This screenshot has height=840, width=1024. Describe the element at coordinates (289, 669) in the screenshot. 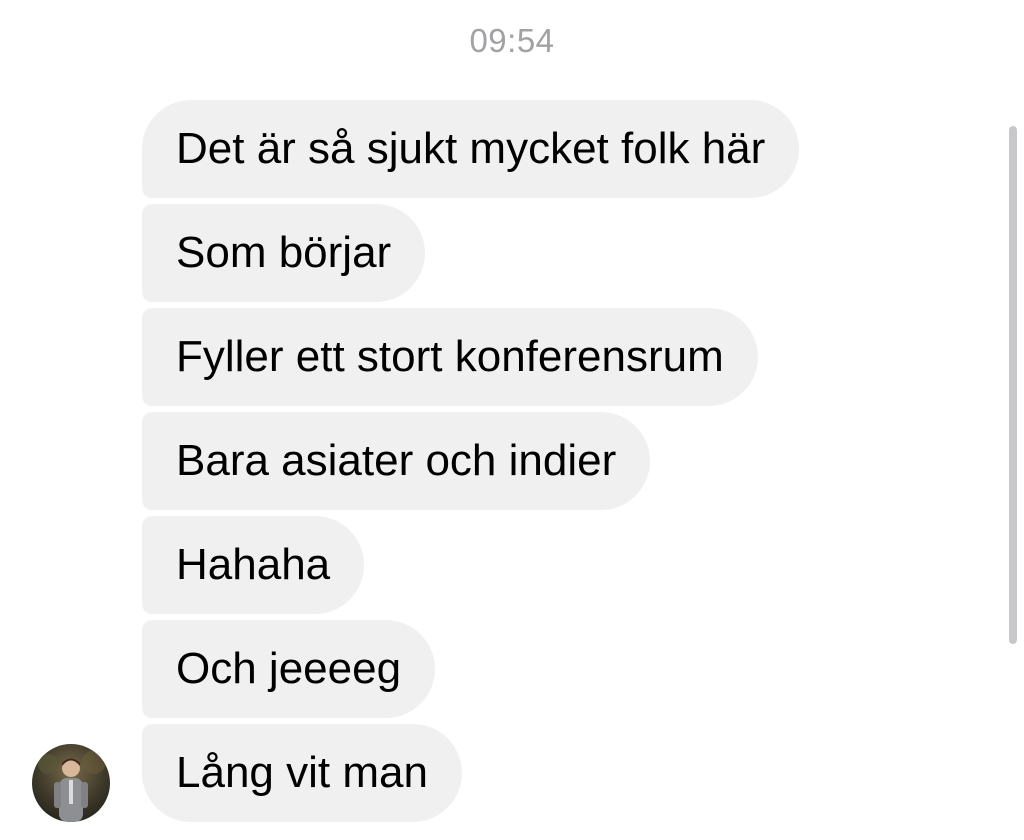

I see `message-bubble: Och jeeeeg` at that location.